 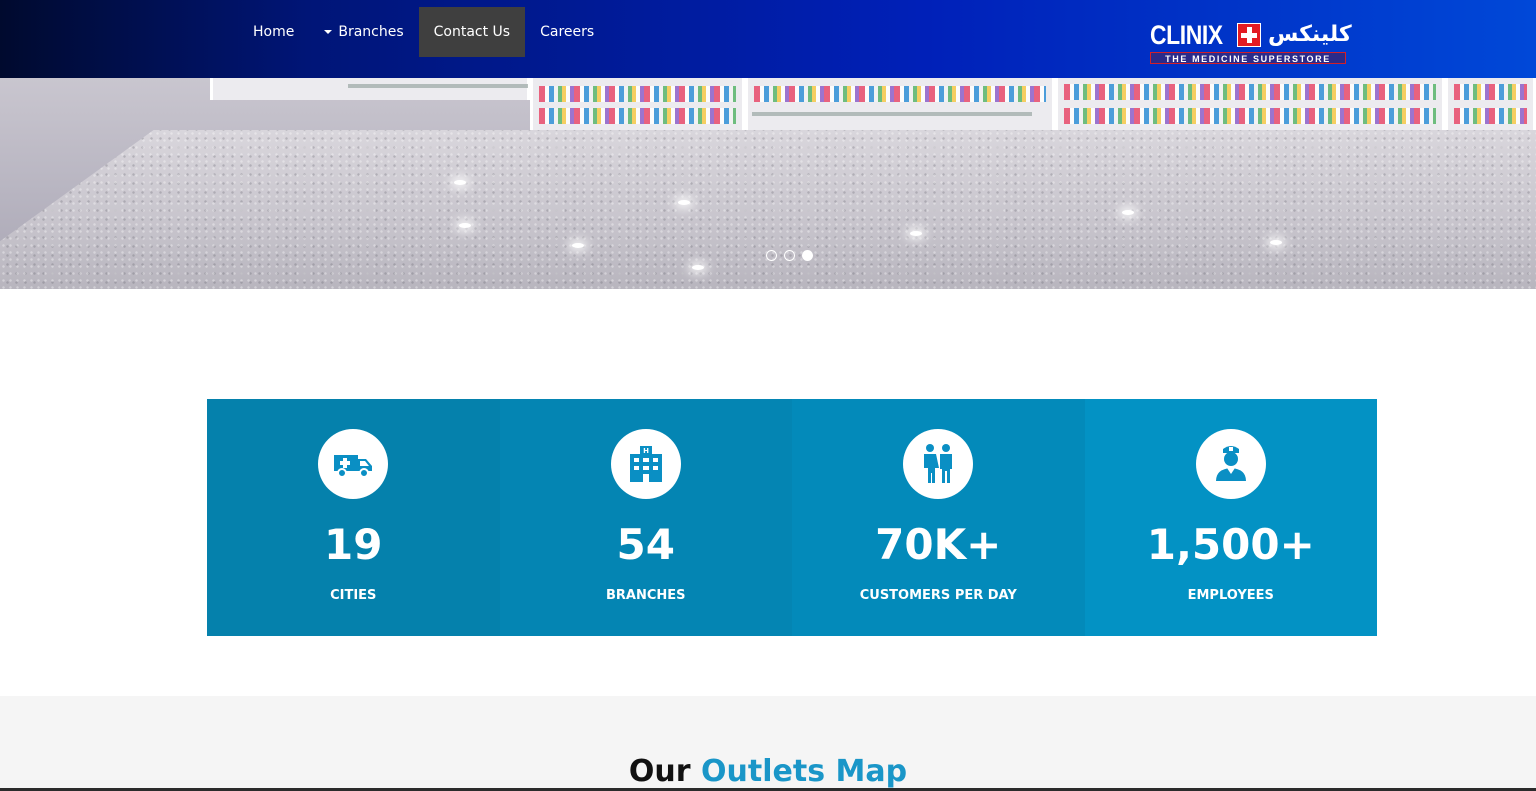 What do you see at coordinates (328, 32) in the screenshot?
I see `caret-down-icon` at bounding box center [328, 32].